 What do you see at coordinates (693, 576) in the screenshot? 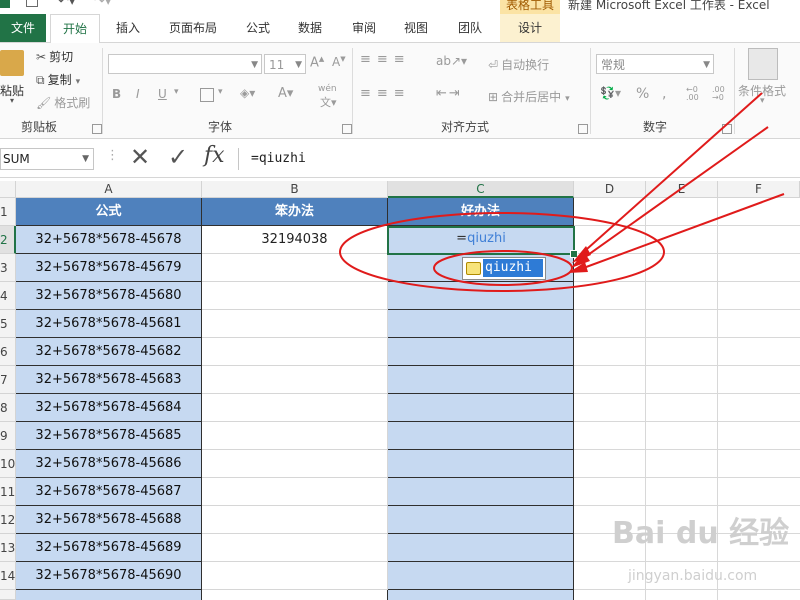
I see `baidu-watermark-url: jingyan.baidu.com` at bounding box center [693, 576].